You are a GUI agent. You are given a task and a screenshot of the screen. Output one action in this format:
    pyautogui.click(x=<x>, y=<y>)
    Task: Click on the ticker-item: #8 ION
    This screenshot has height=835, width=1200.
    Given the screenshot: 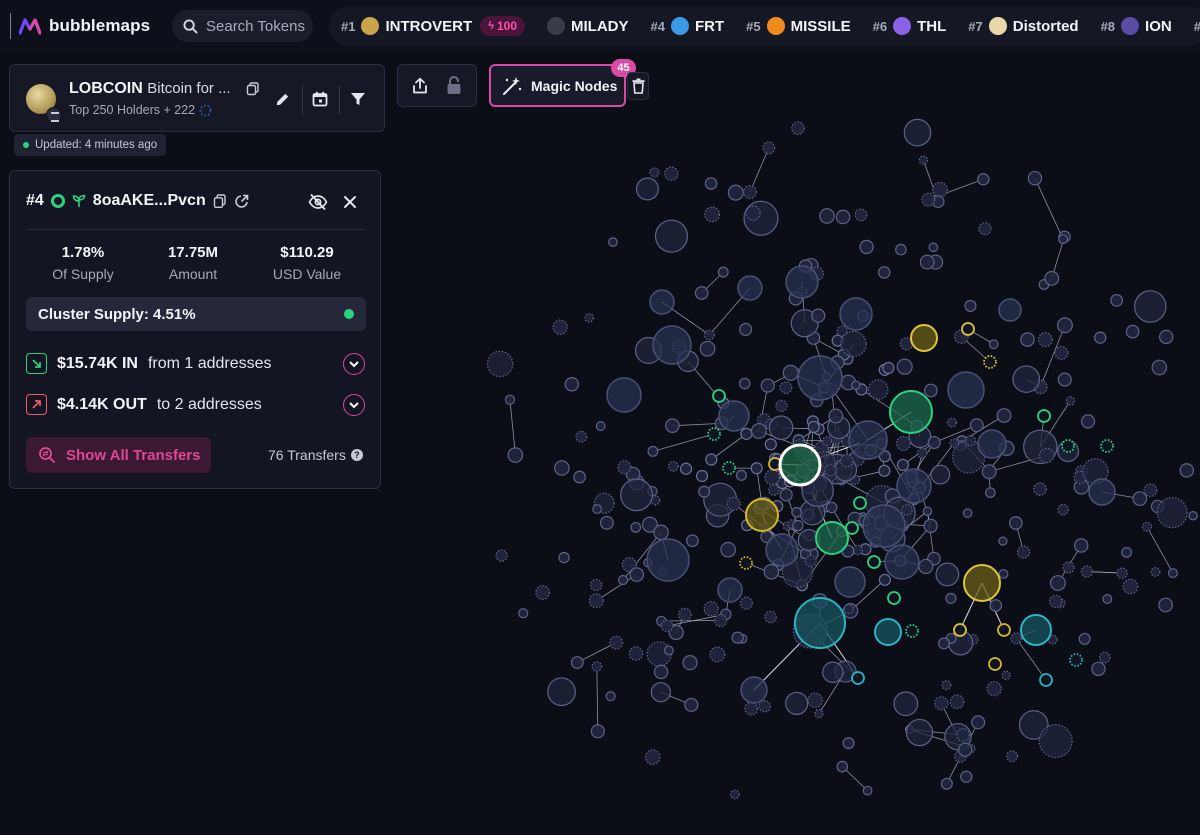 What is the action you would take?
    pyautogui.click(x=1136, y=26)
    